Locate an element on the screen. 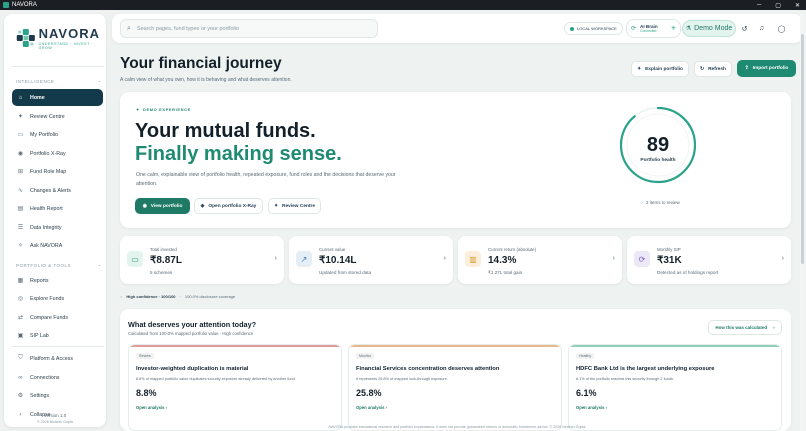 This screenshot has height=431, width=806. repeat-icon: ⟳ is located at coordinates (642, 259).